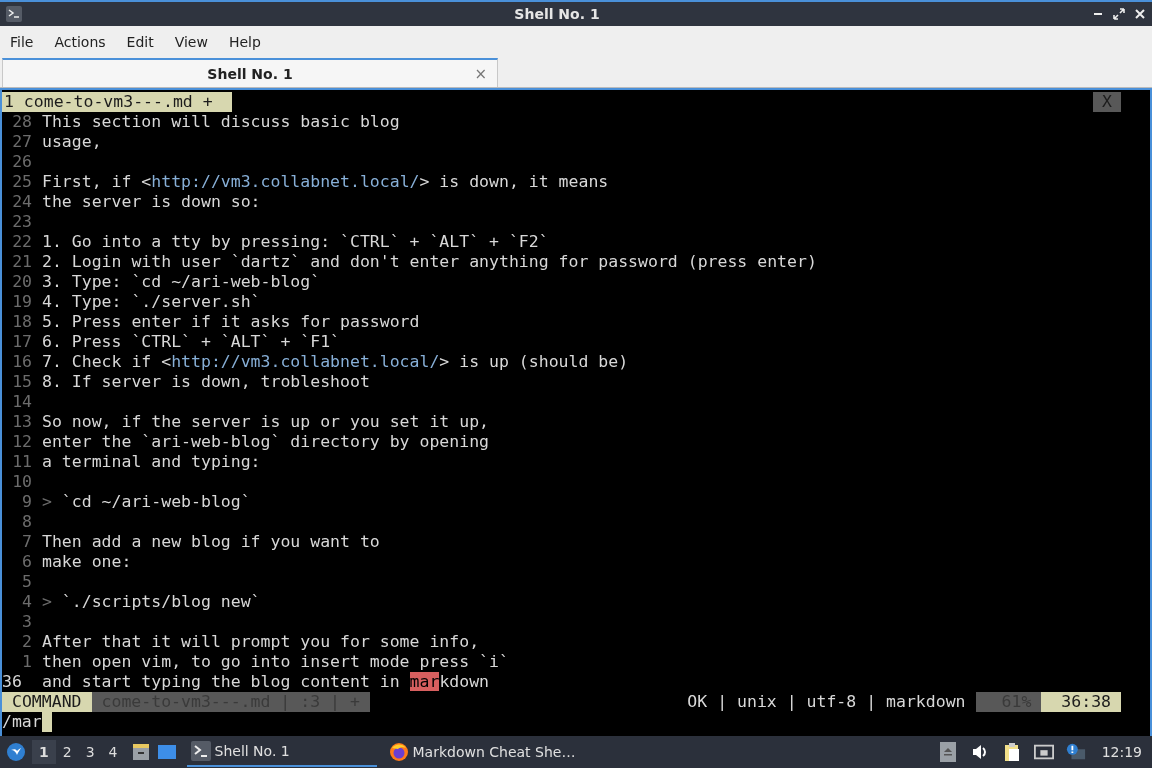 This screenshot has width=1152, height=768. Describe the element at coordinates (21, 302) in the screenshot. I see `line-number: 19` at that location.